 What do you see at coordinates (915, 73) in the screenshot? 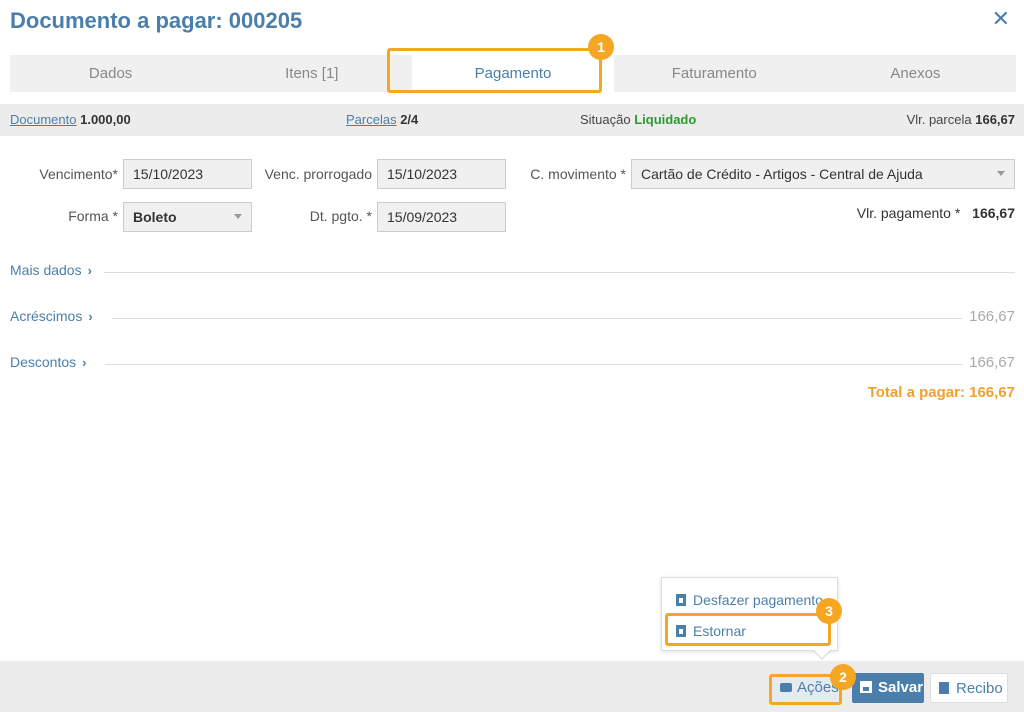
I see `tab-anexos: Anexos` at bounding box center [915, 73].